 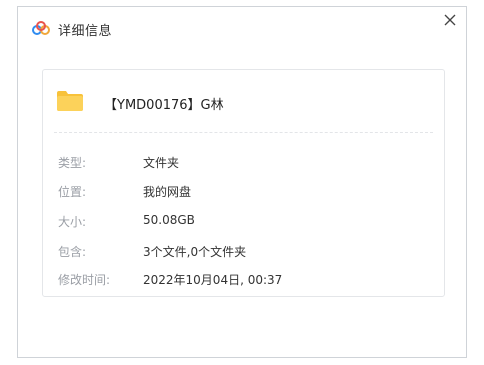 I want to click on property-label: 修改时间:, so click(x=84, y=280).